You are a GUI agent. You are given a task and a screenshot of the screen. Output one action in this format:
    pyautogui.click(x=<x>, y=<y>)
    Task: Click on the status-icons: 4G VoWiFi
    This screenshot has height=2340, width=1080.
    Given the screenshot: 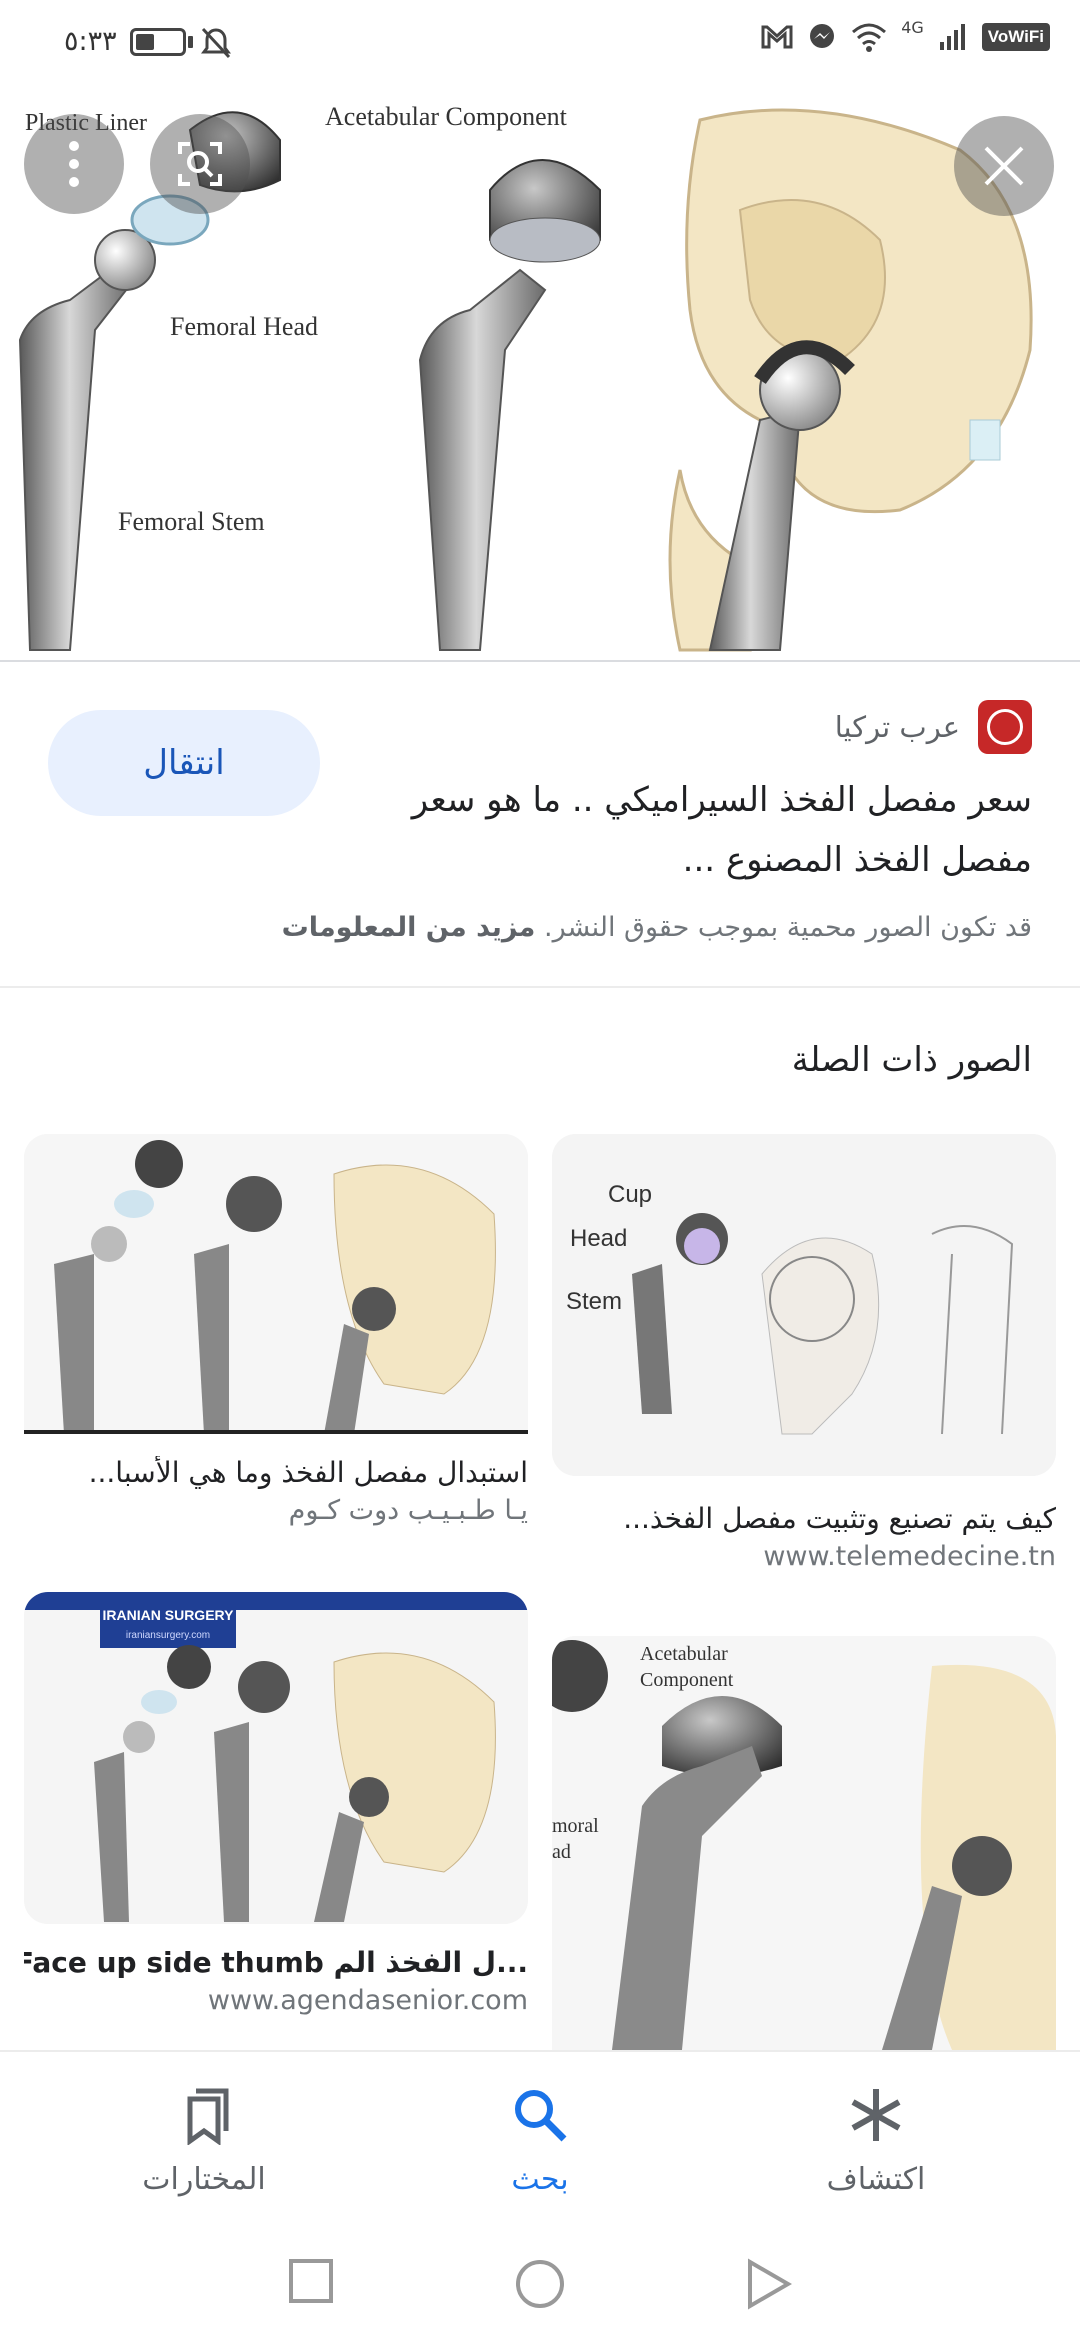 What is the action you would take?
    pyautogui.click(x=905, y=35)
    